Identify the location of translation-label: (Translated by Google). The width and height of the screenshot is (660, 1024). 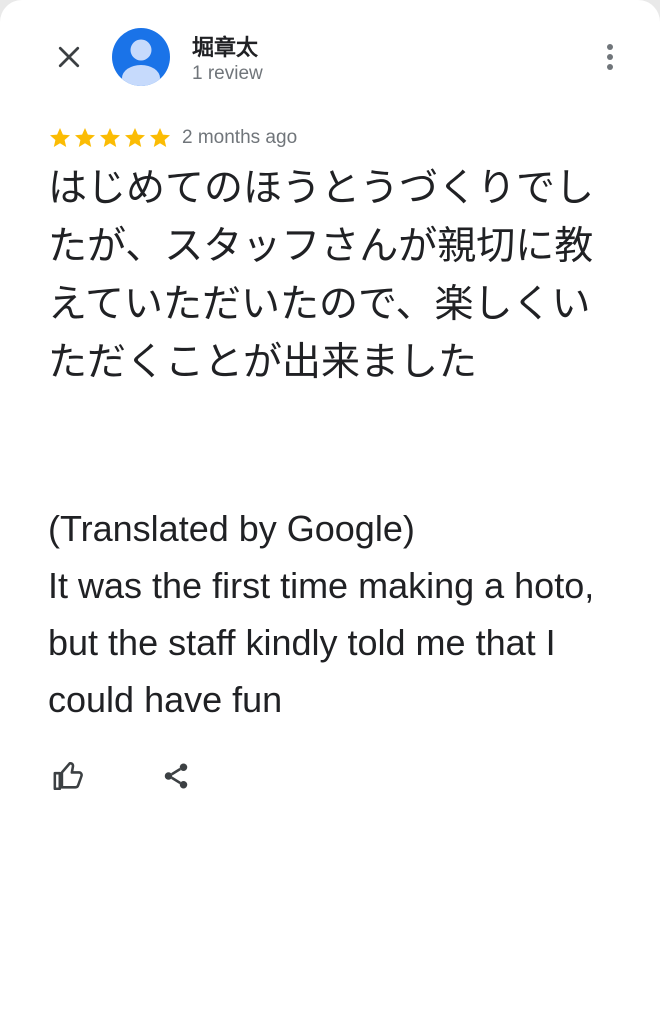
(231, 528).